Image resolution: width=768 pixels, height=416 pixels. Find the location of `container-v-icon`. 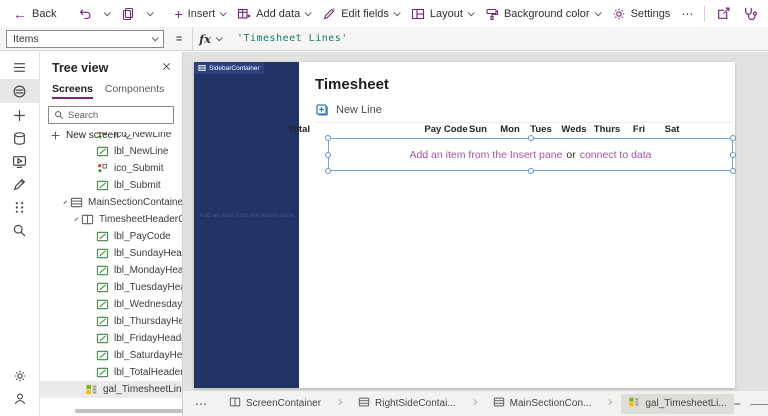

container-v-icon is located at coordinates (235, 403).